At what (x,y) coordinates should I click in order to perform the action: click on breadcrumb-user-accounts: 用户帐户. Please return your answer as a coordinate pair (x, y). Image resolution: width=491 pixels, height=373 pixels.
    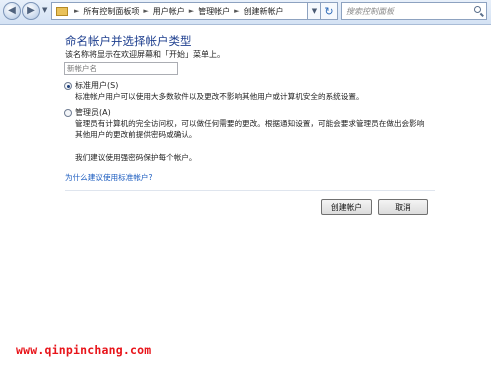
    Looking at the image, I should click on (169, 11).